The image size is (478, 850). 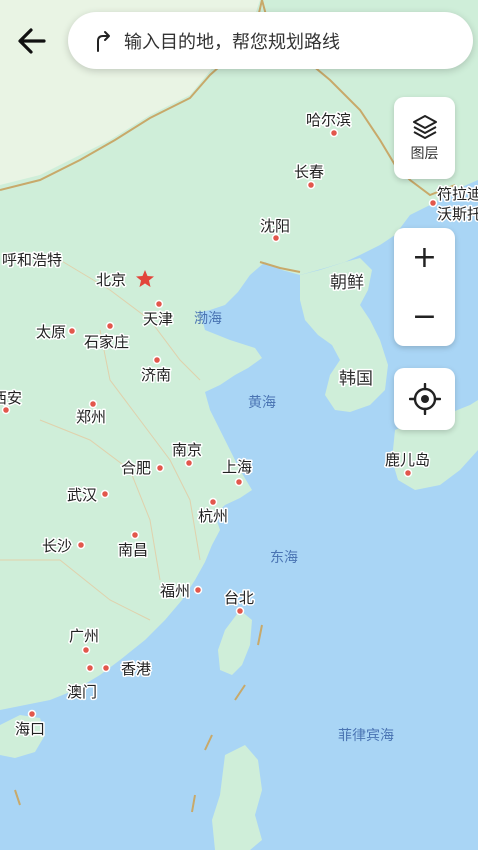 I want to click on city-label: 台北, so click(x=239, y=598).